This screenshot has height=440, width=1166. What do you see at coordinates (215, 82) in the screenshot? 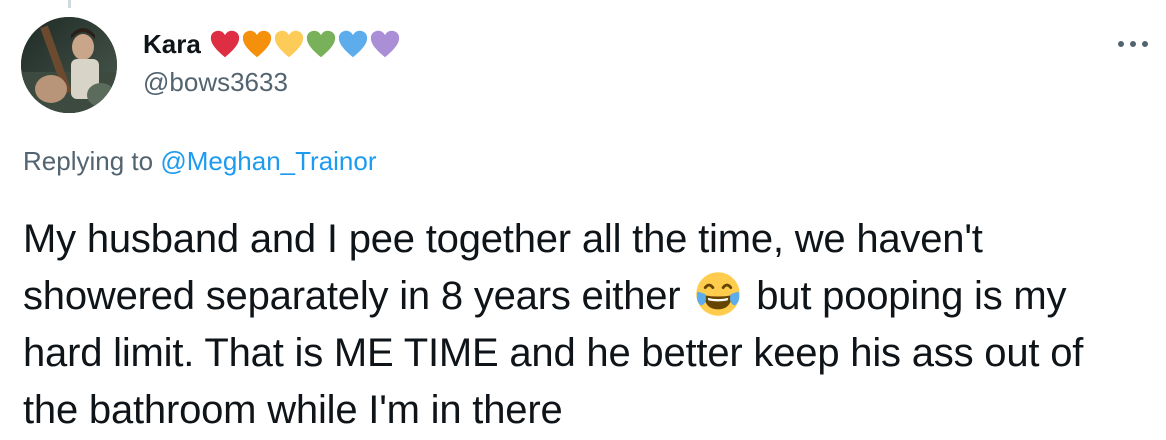
I see `author-handle: @bows3633` at bounding box center [215, 82].